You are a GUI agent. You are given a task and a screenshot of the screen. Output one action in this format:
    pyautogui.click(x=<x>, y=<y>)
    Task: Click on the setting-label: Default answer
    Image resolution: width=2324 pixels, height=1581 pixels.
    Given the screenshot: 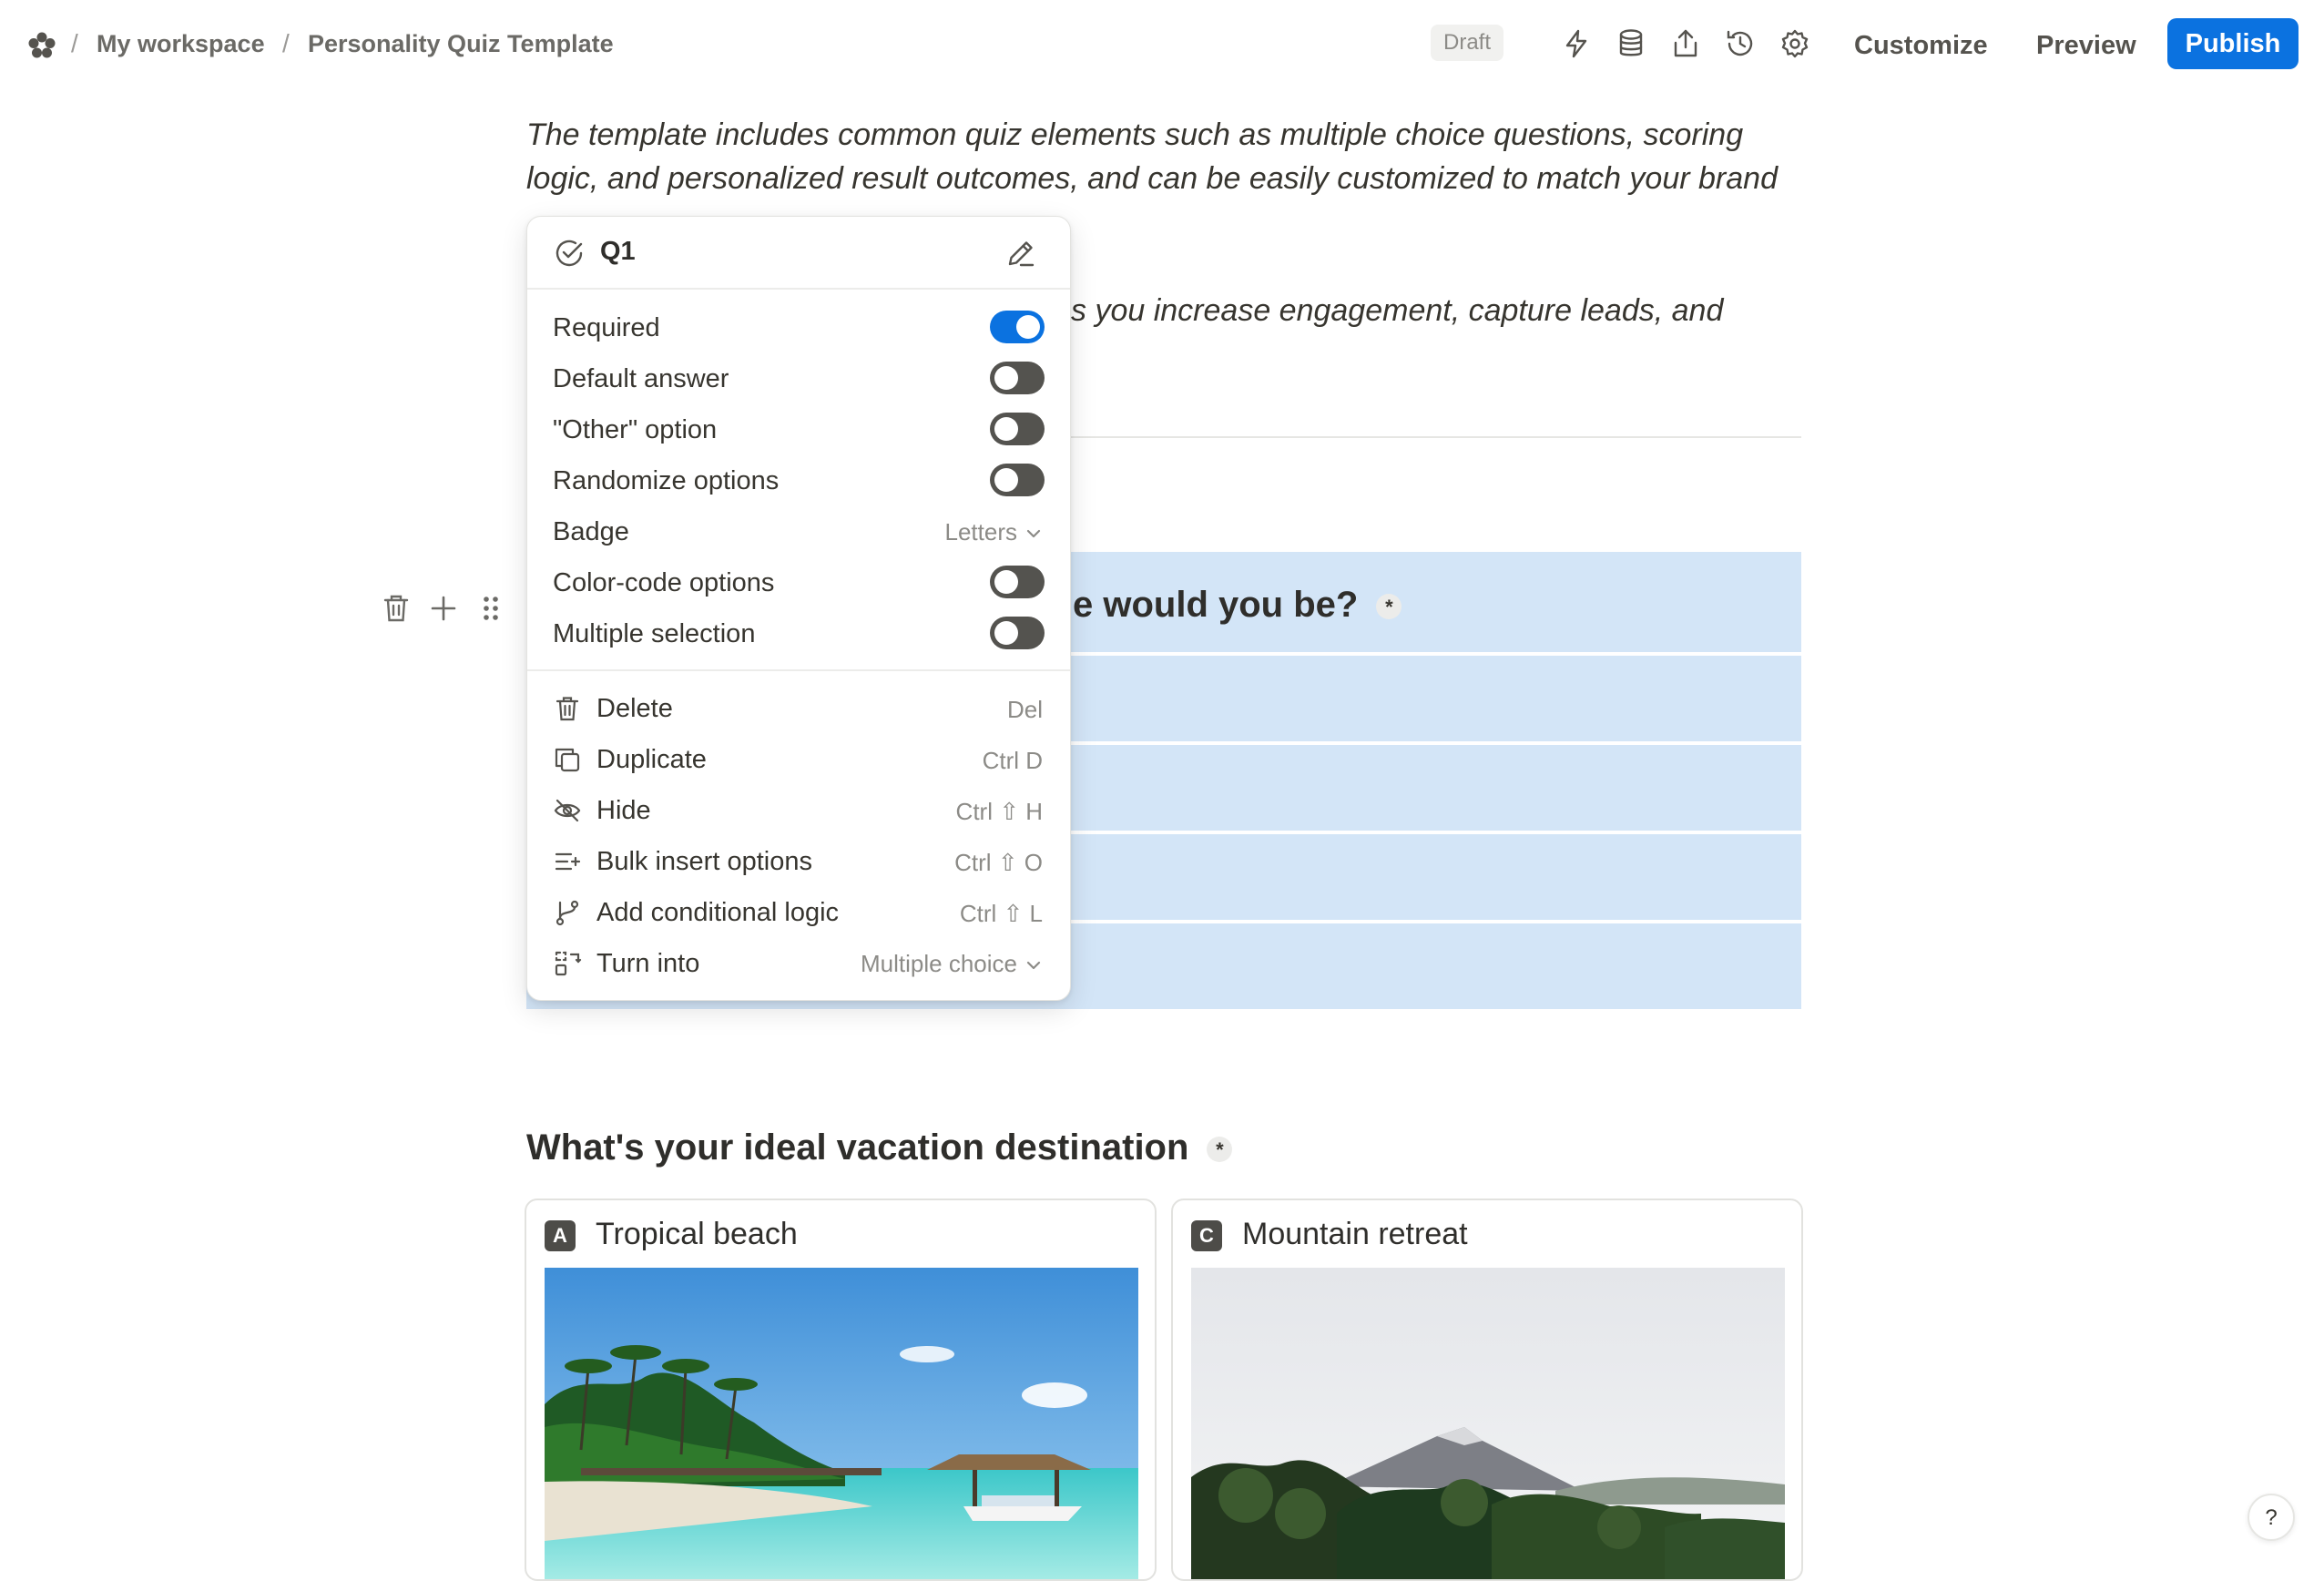 What is the action you would take?
    pyautogui.click(x=641, y=378)
    